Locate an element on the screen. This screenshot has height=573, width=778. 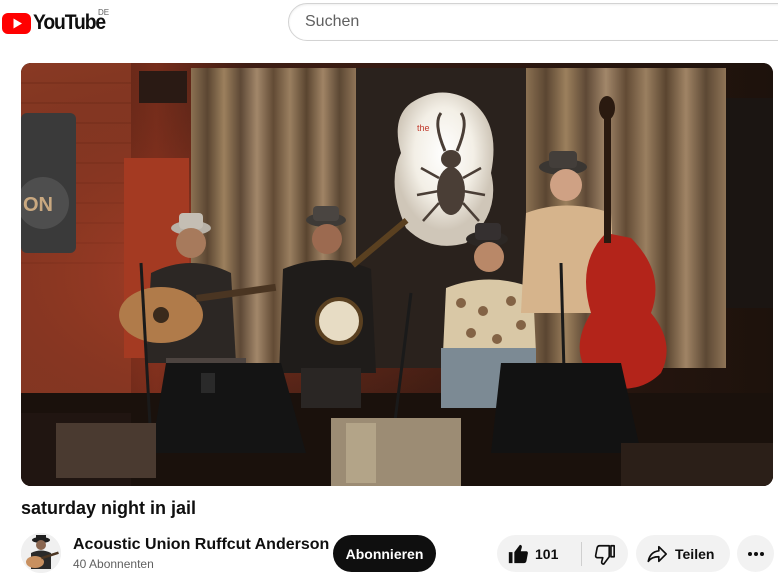
speaker-logo-text: ON is located at coordinates (38, 205).